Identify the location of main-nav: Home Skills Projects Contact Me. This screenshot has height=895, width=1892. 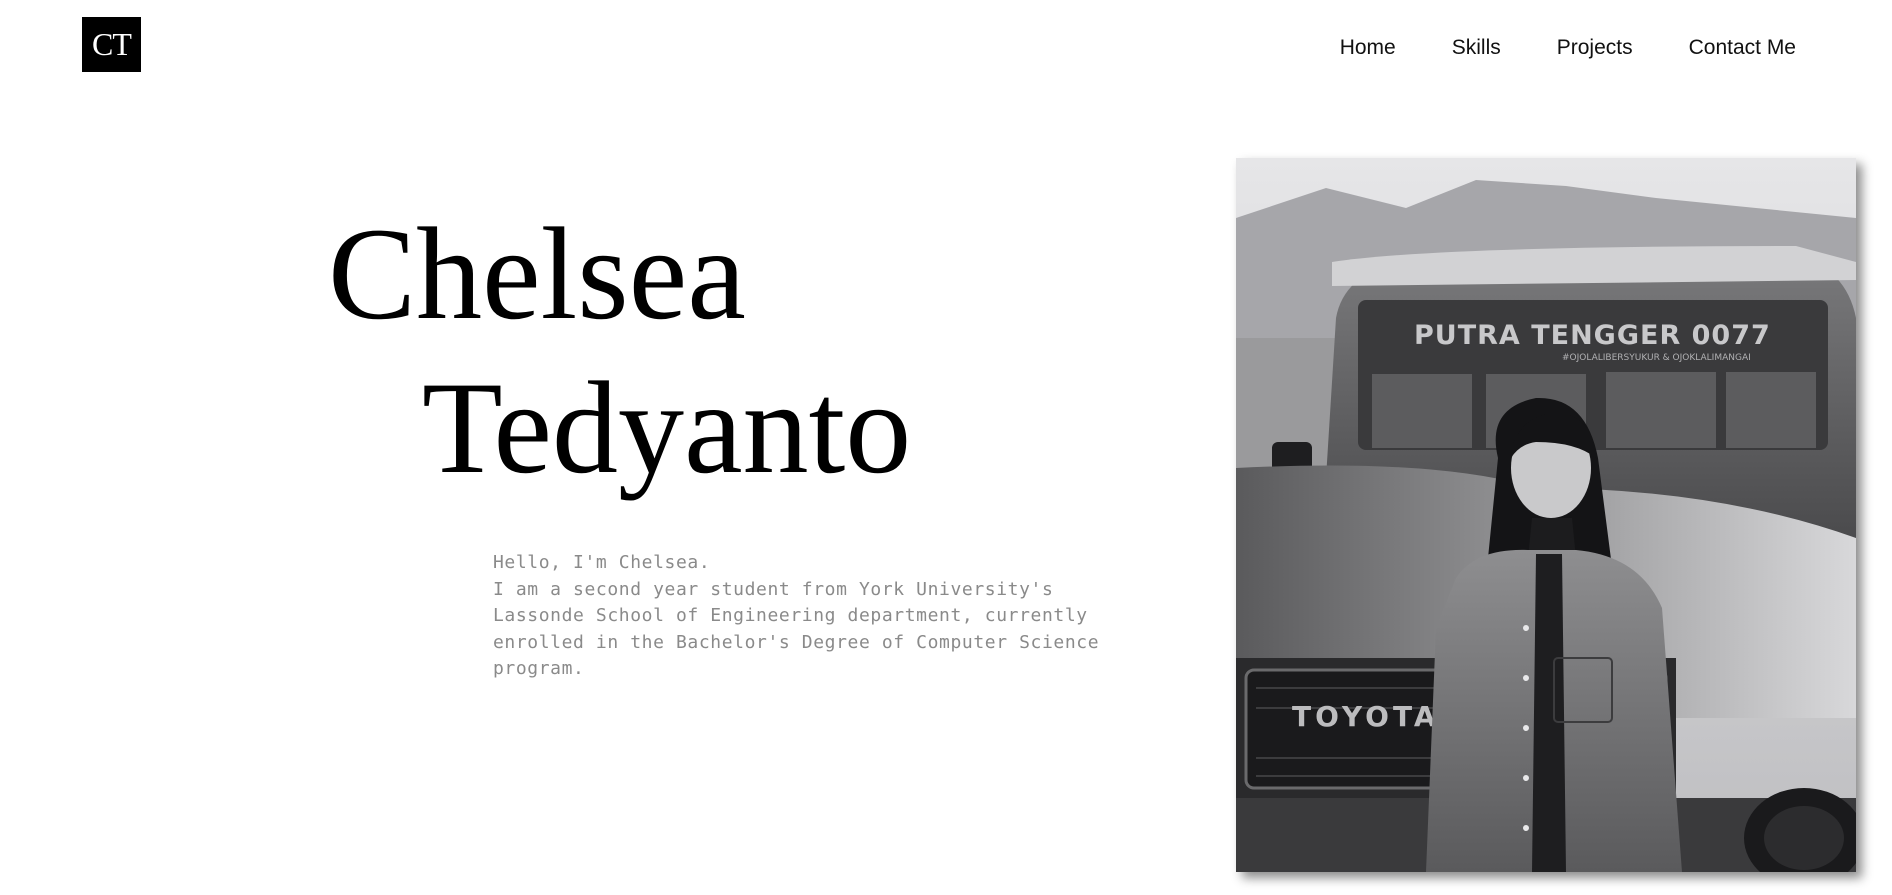
(1568, 48).